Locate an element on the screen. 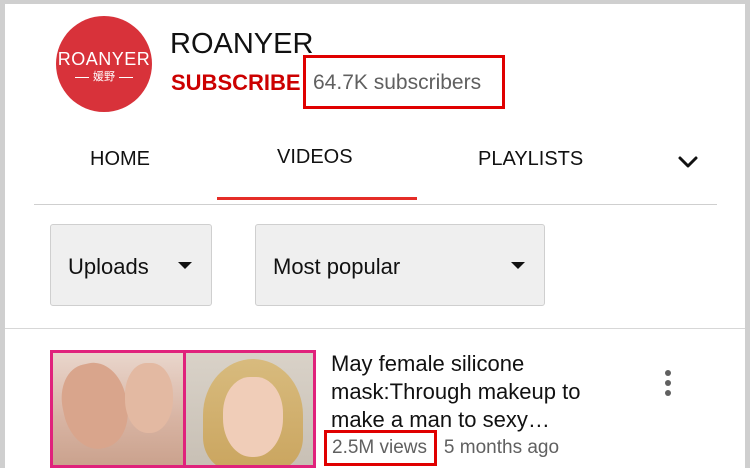 The image size is (750, 468). tab-playlists: PLAYLISTS is located at coordinates (530, 159).